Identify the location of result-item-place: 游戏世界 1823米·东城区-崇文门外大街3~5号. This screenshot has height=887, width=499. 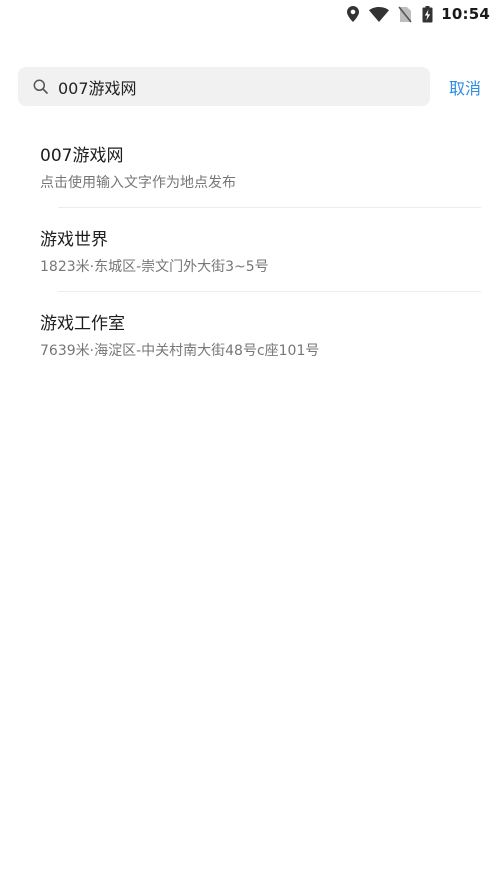
(249, 249).